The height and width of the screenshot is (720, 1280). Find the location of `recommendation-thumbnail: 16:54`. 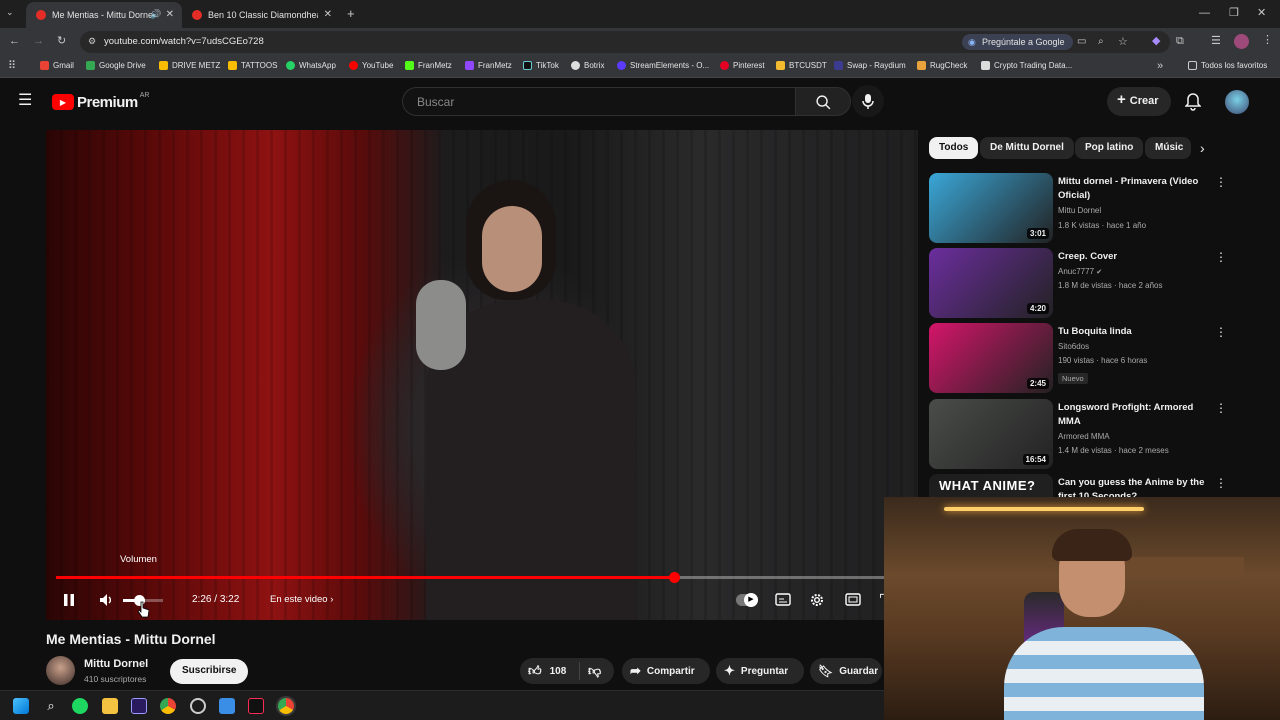

recommendation-thumbnail: 16:54 is located at coordinates (991, 434).